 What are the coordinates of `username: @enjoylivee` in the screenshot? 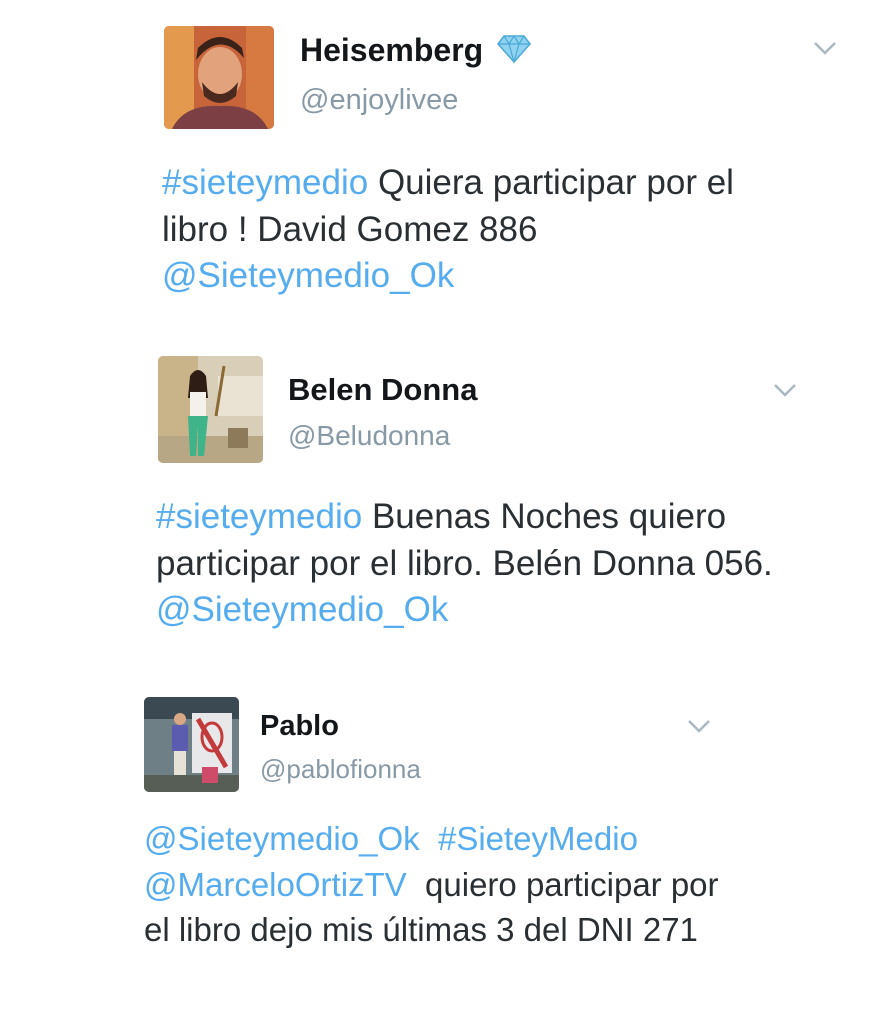 It's located at (379, 100).